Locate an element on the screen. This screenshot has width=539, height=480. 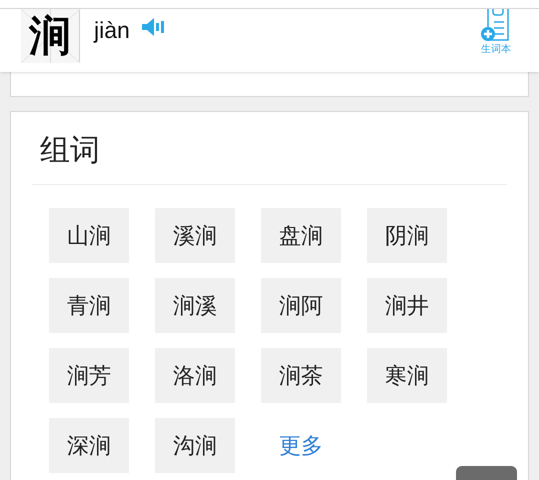
word-link: 涧芳 is located at coordinates (89, 375).